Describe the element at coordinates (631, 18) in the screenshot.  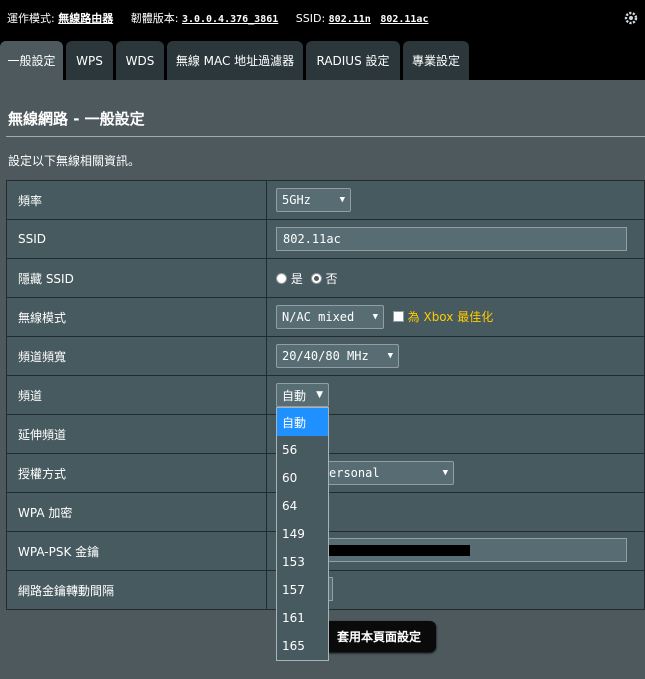
I see `gear-icon` at that location.